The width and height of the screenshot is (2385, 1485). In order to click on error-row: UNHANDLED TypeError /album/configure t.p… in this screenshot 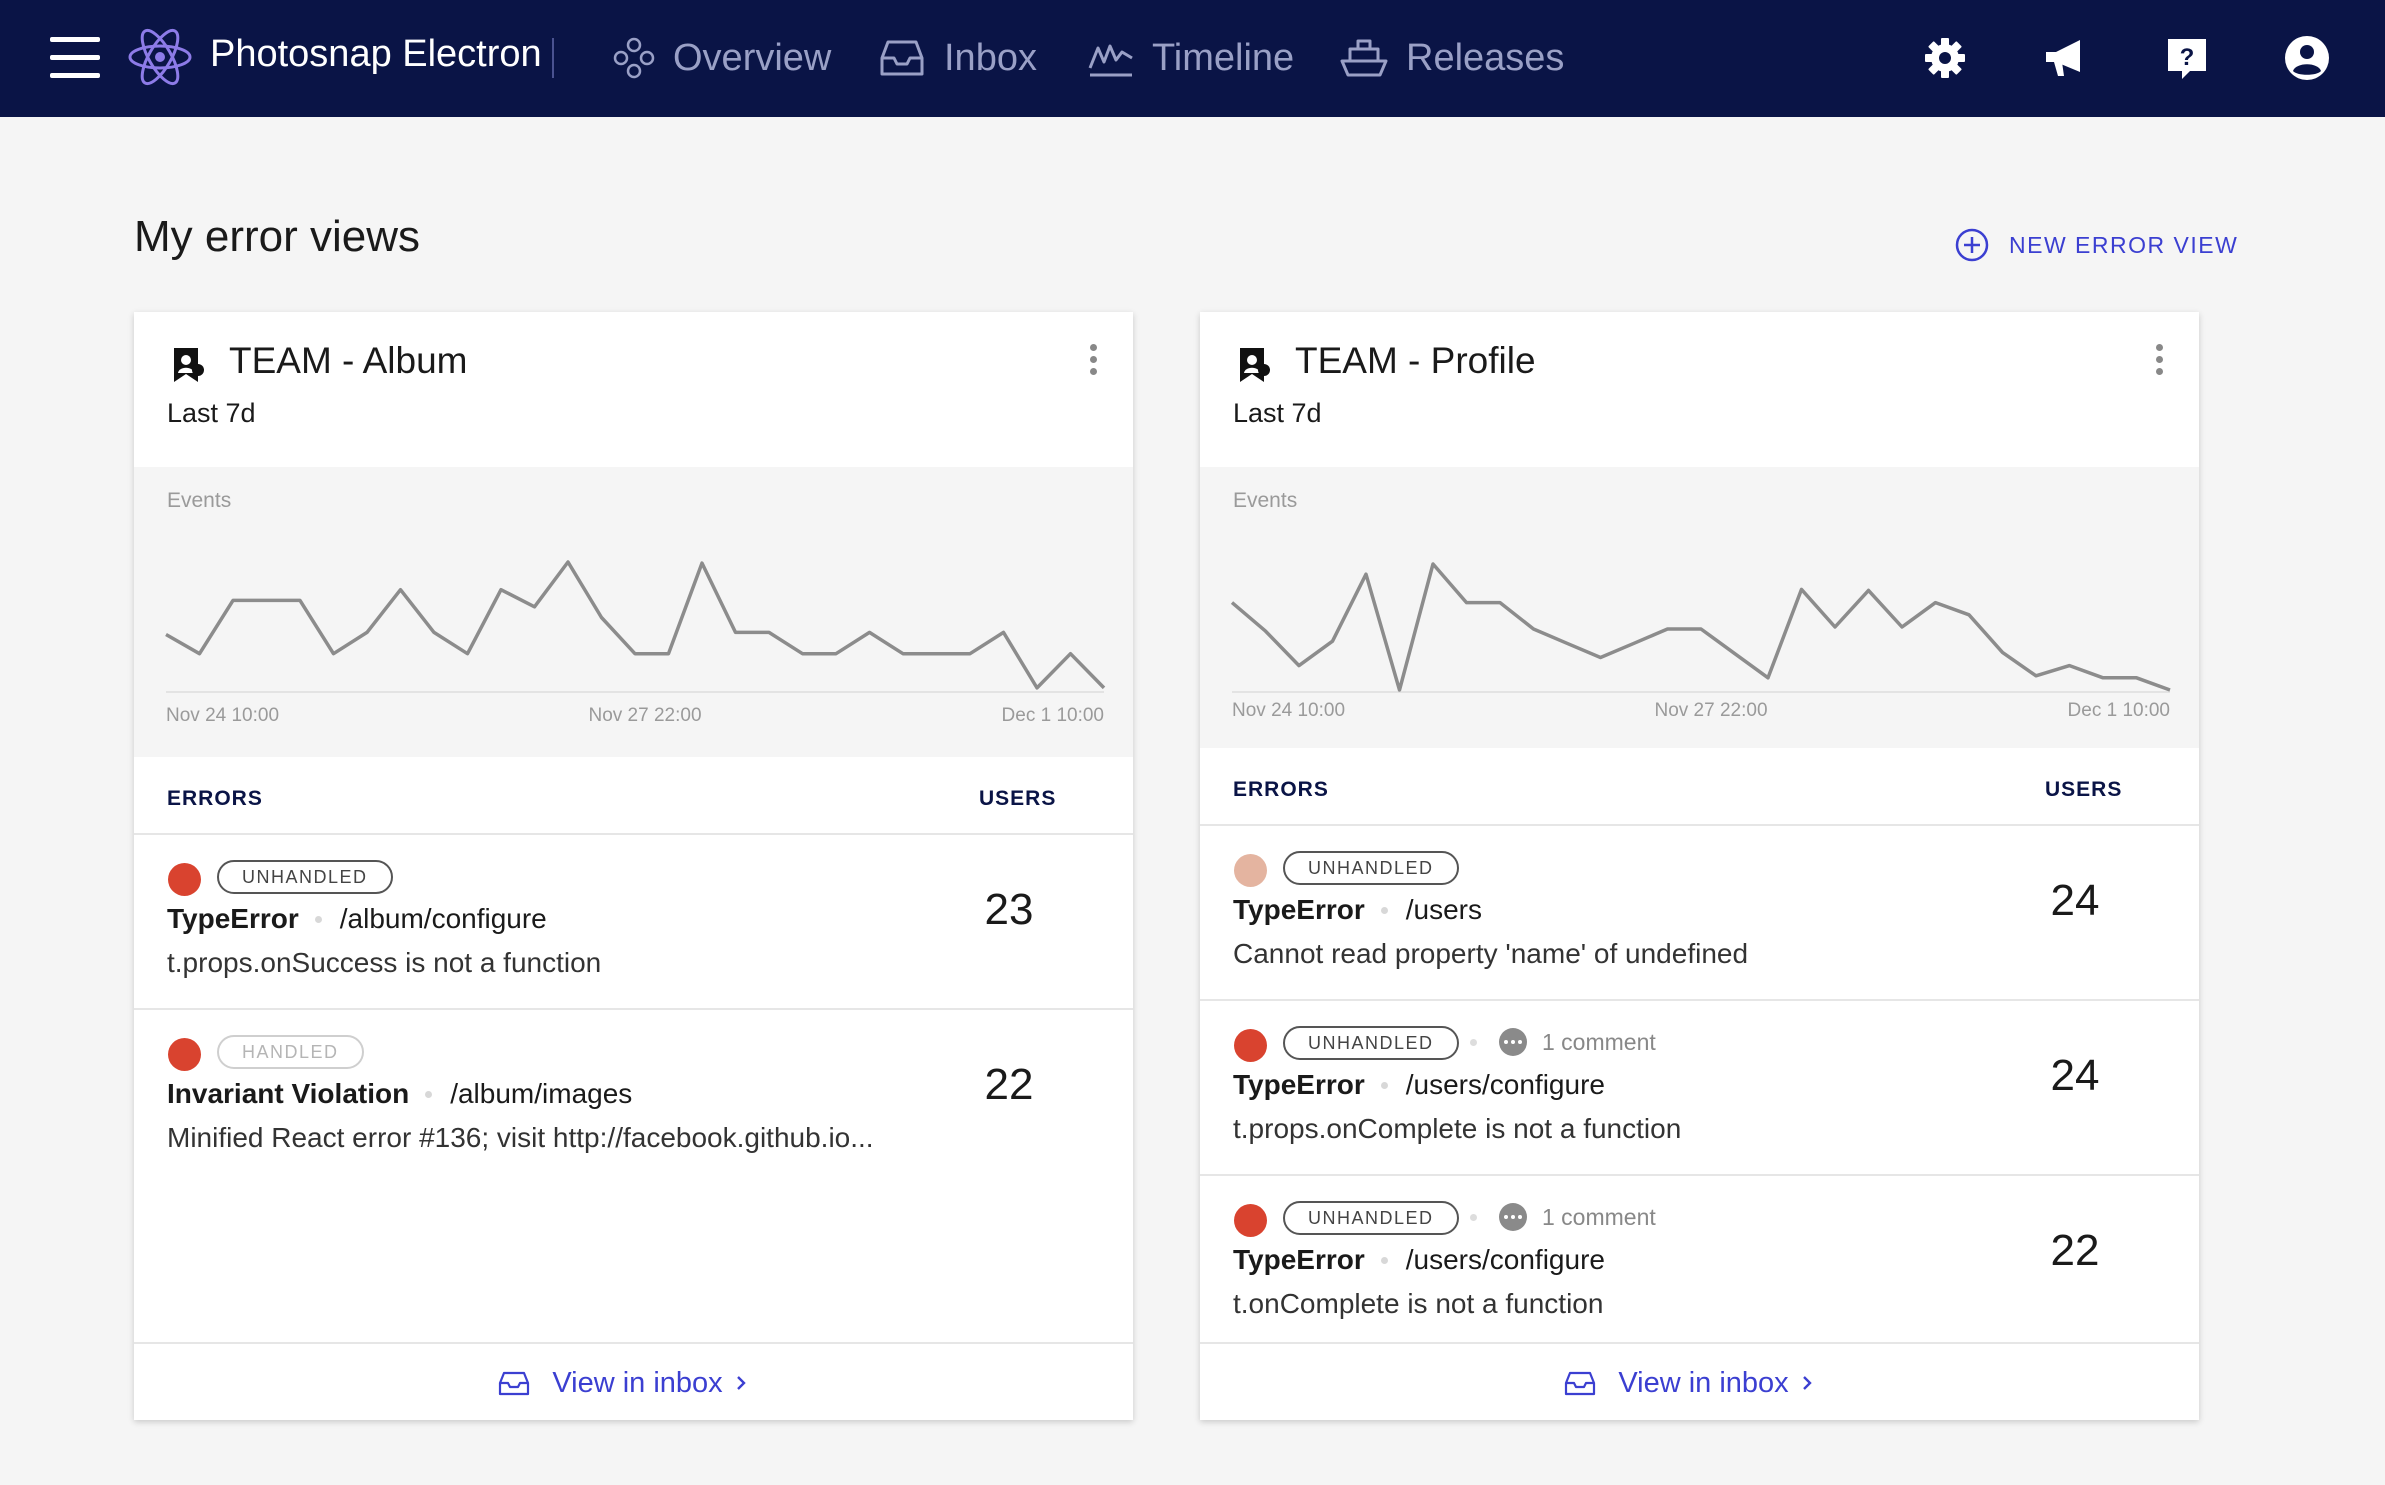, I will do `click(633, 922)`.